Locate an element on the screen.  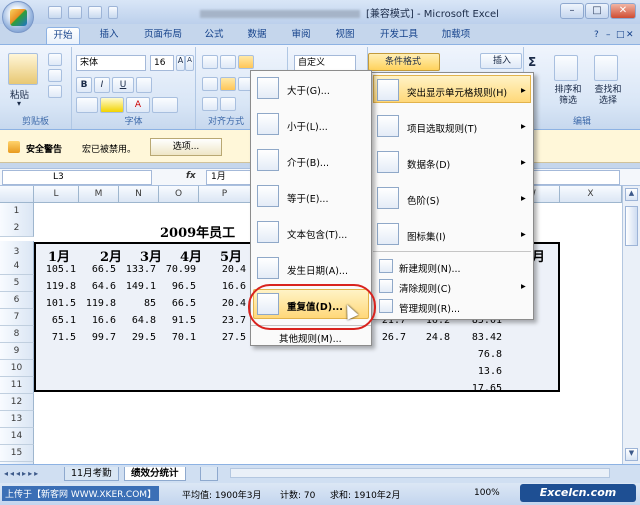
format-painter-icon is located at coordinates (55, 91).